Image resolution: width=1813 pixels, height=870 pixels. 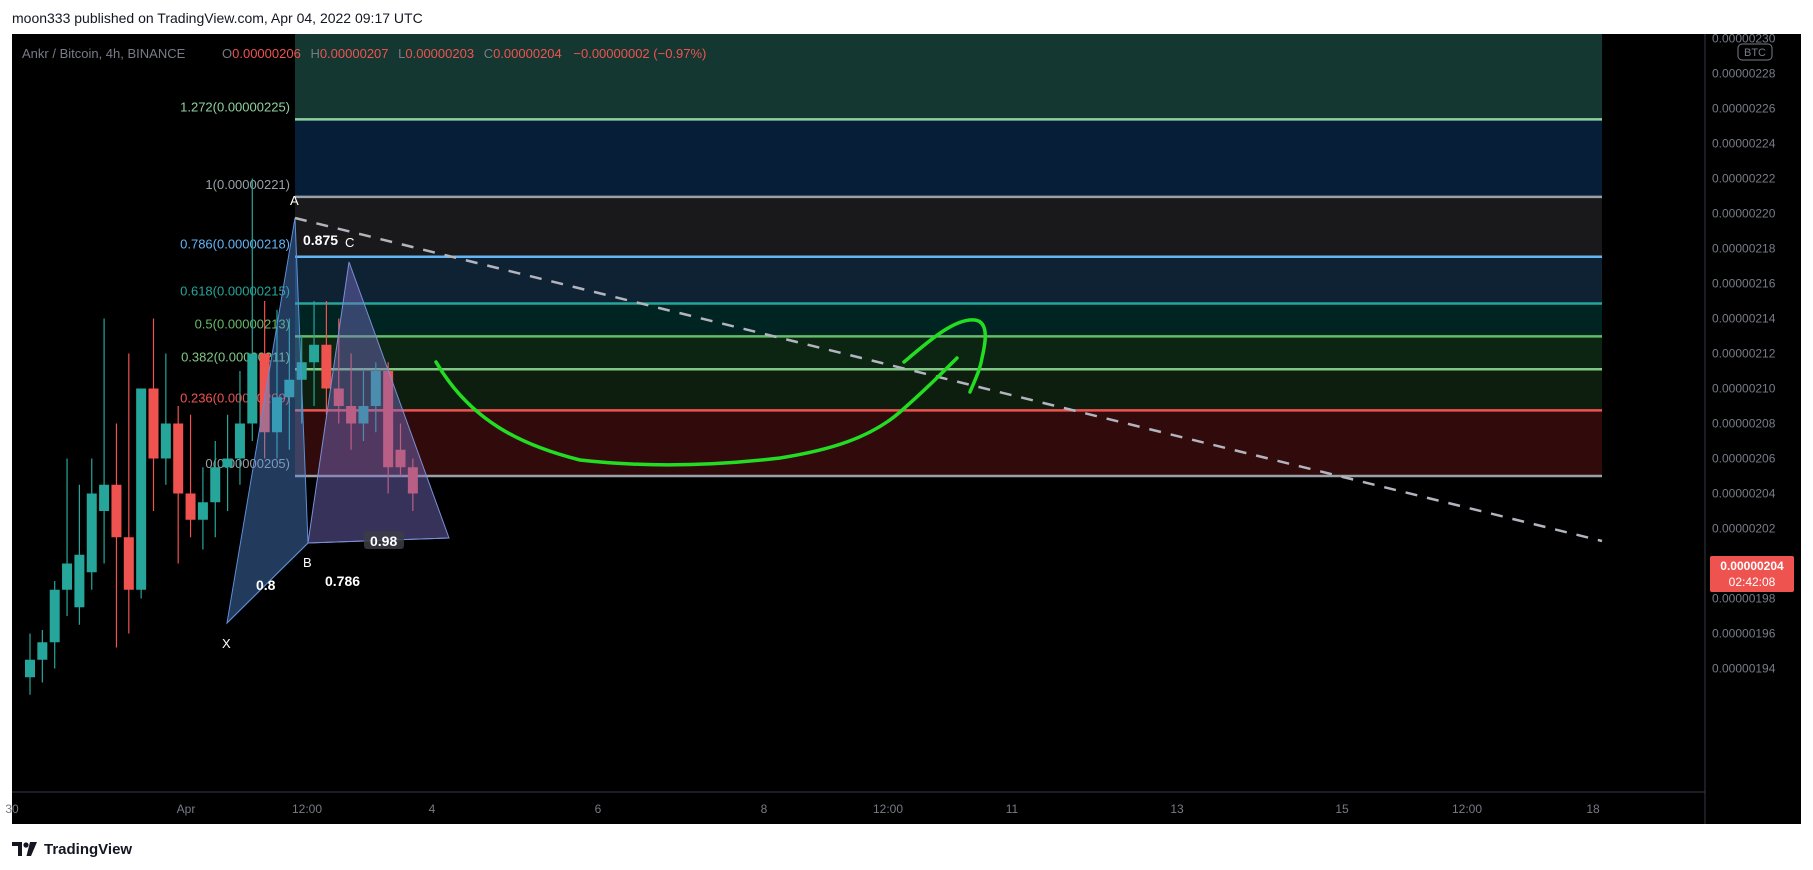 What do you see at coordinates (1744, 179) in the screenshot?
I see `price-label: 0.00000222` at bounding box center [1744, 179].